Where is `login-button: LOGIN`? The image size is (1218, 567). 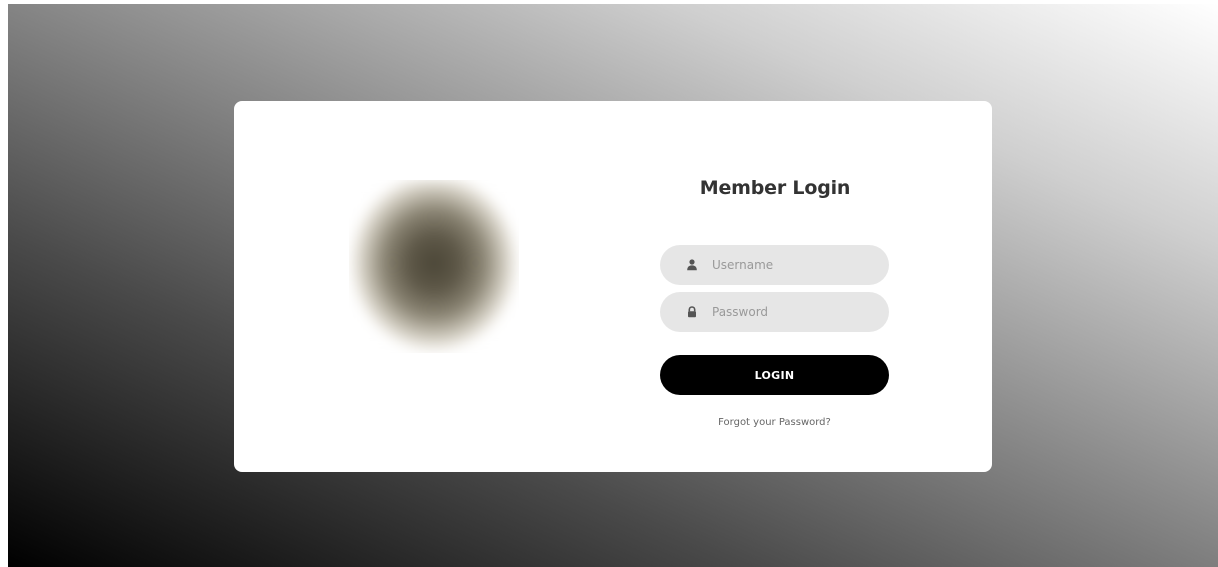 login-button: LOGIN is located at coordinates (774, 375).